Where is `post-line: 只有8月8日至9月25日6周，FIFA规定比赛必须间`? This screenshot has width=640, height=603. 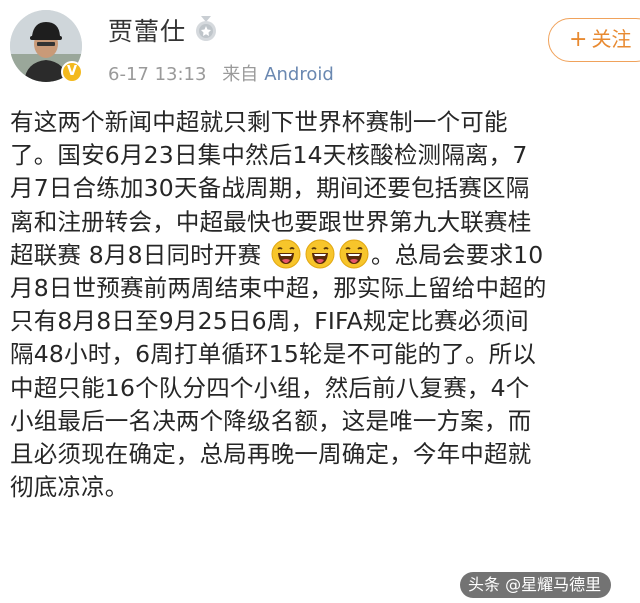 post-line: 只有8月8日至9月25日6周，FIFA规定比赛必须间 is located at coordinates (269, 321).